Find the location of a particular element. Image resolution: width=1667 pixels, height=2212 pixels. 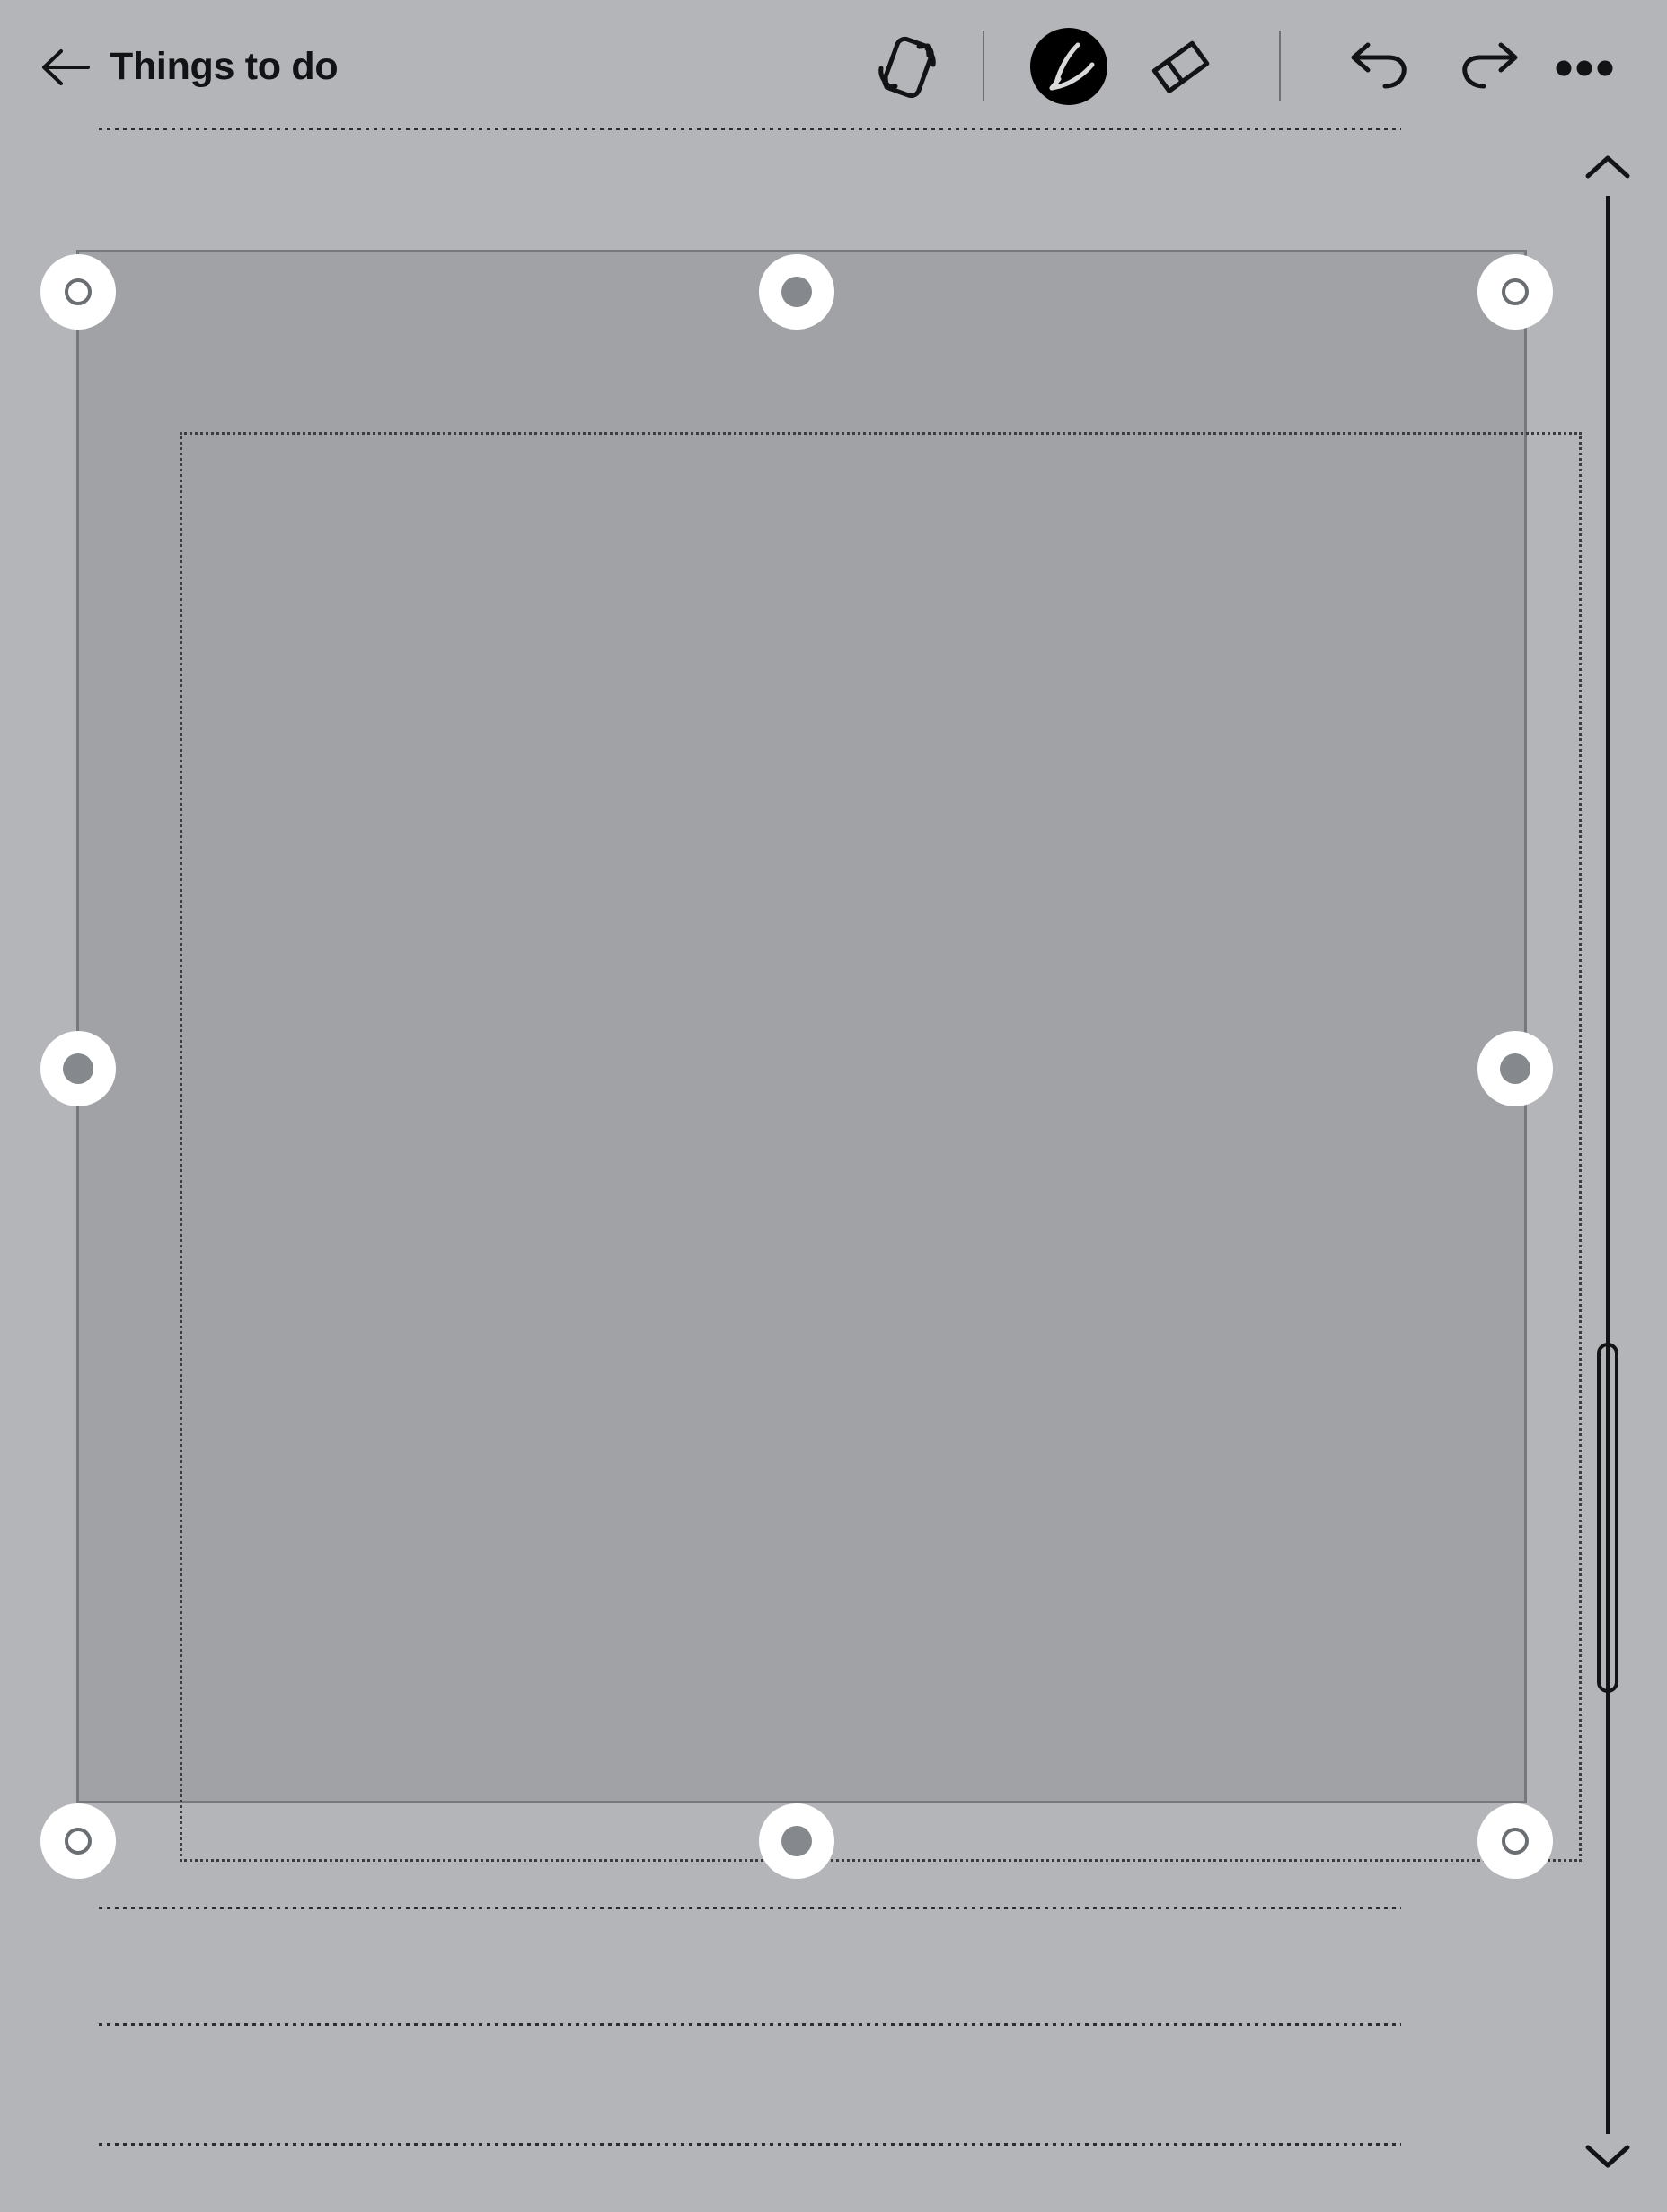

selection-handle-top-left is located at coordinates (78, 292).